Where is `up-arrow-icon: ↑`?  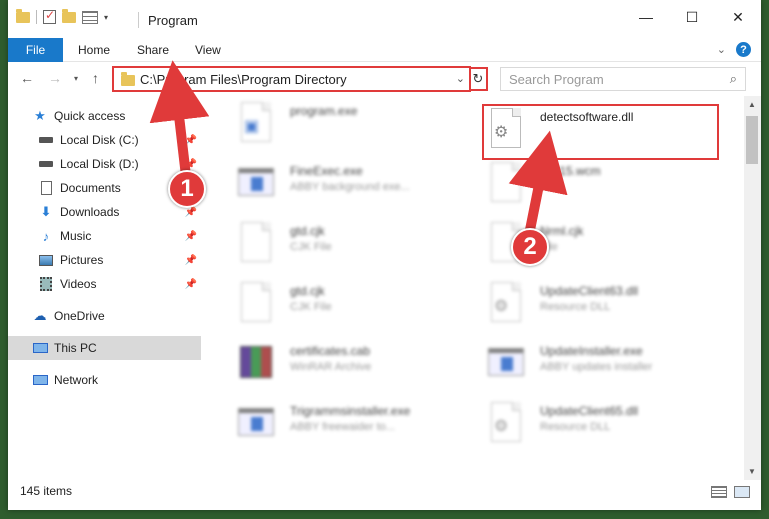 up-arrow-icon: ↑ is located at coordinates (95, 78).